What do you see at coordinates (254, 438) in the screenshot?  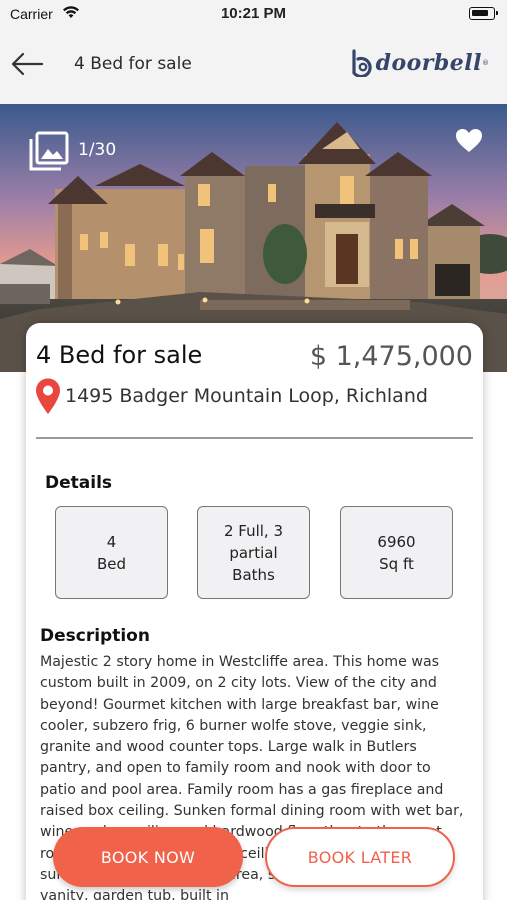 I see `divider` at bounding box center [254, 438].